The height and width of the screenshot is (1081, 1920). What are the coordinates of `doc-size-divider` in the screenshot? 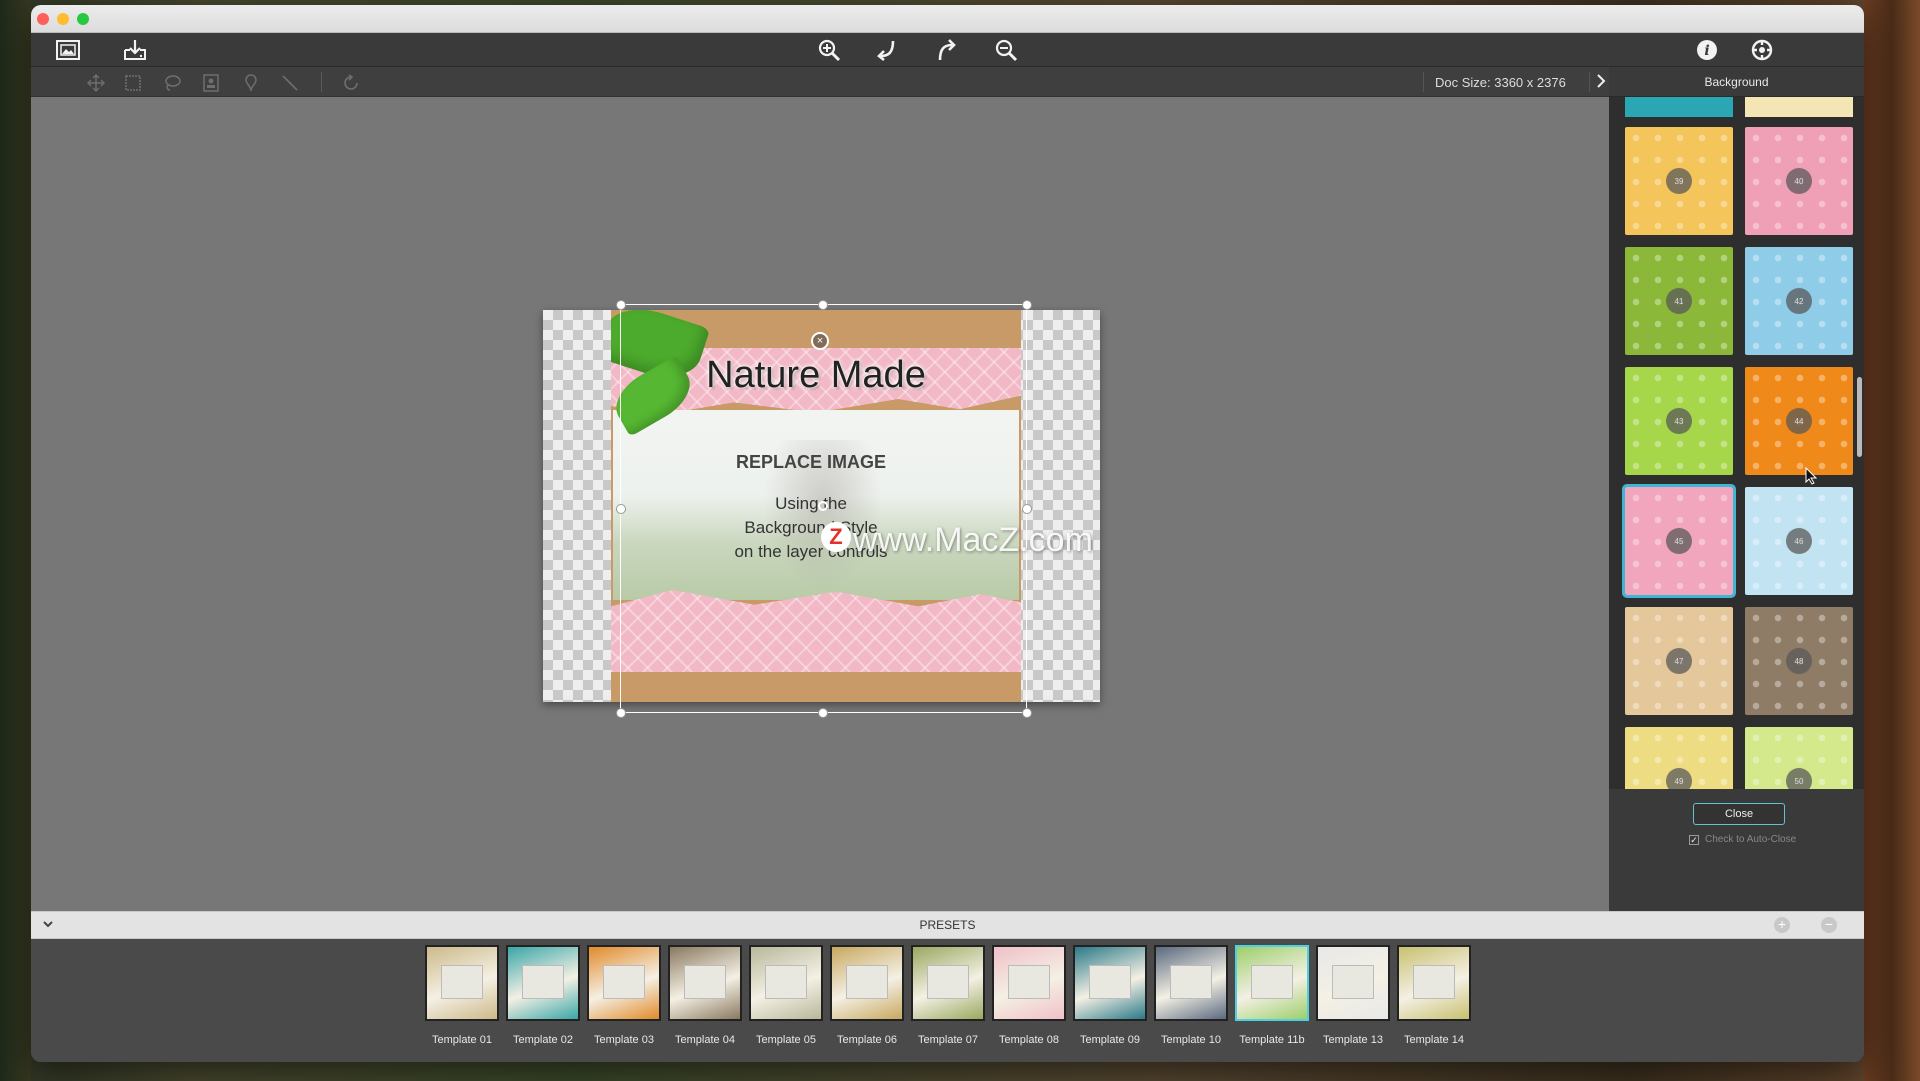 It's located at (1423, 82).